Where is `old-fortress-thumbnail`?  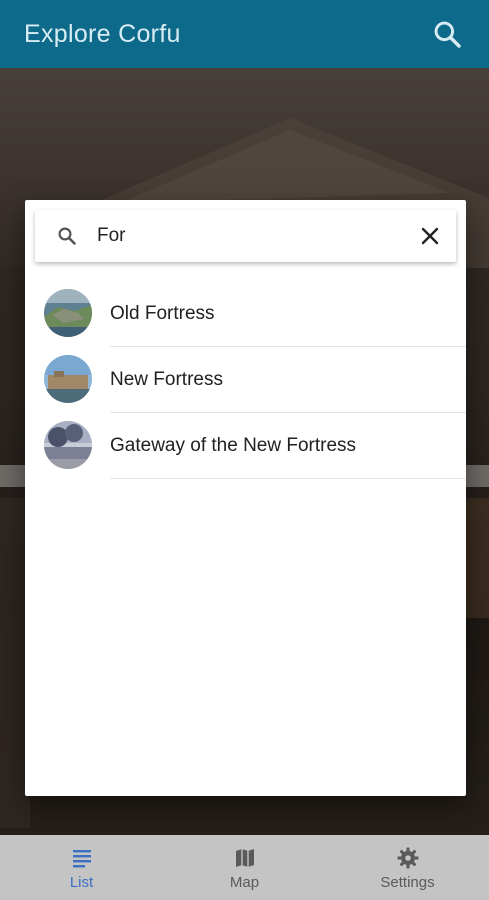
old-fortress-thumbnail is located at coordinates (68, 313).